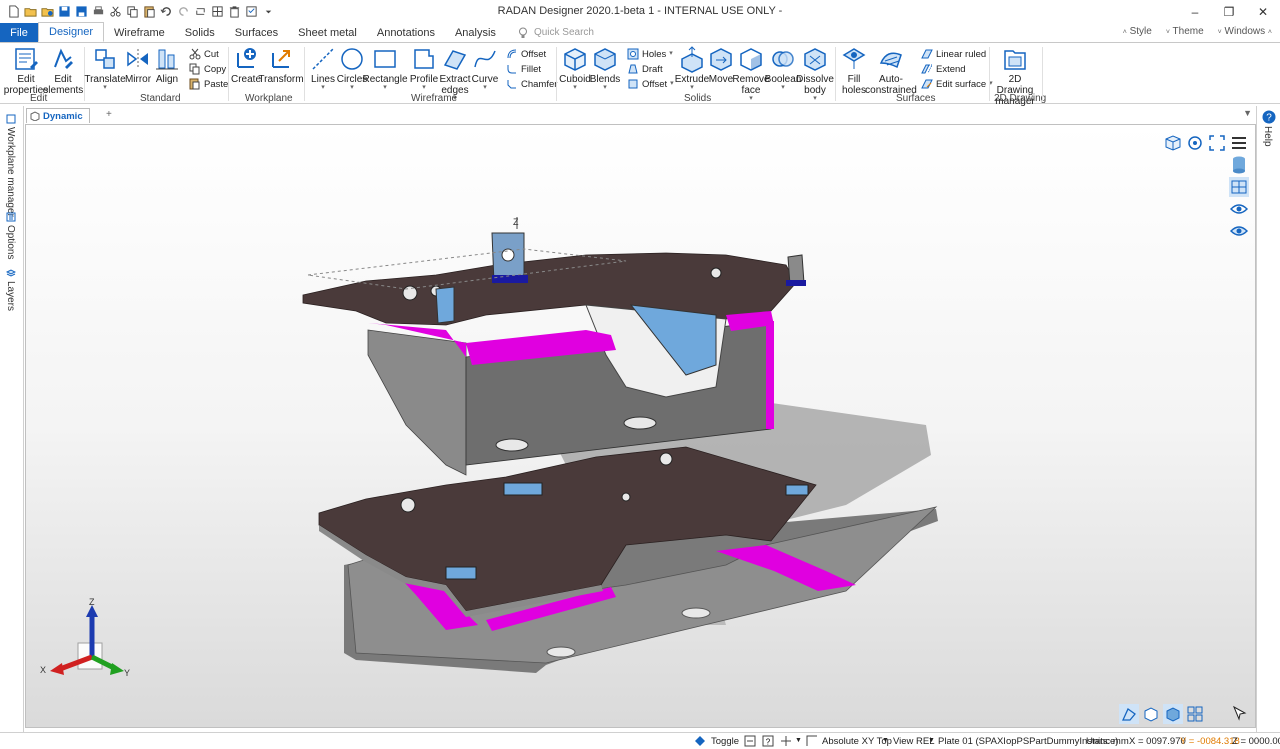 The image size is (1280, 749). What do you see at coordinates (204, 54) in the screenshot?
I see `cut-button: Cut` at bounding box center [204, 54].